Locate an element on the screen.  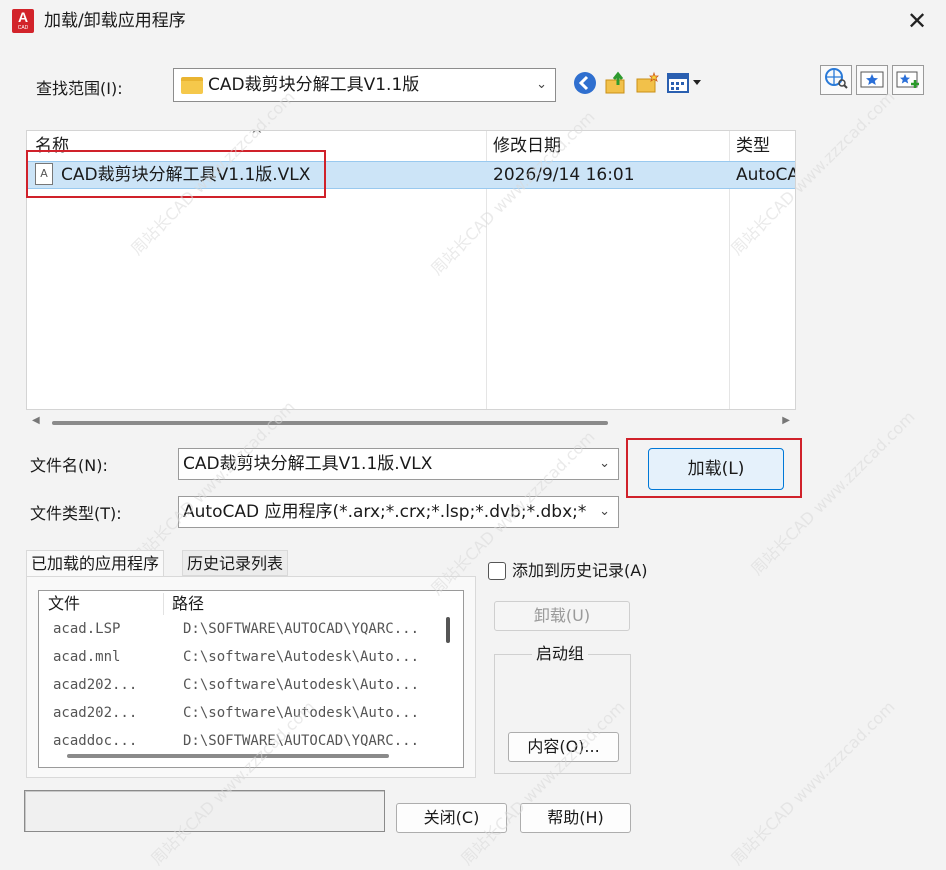
scroll-left-icon: ◀ is located at coordinates (36, 420).